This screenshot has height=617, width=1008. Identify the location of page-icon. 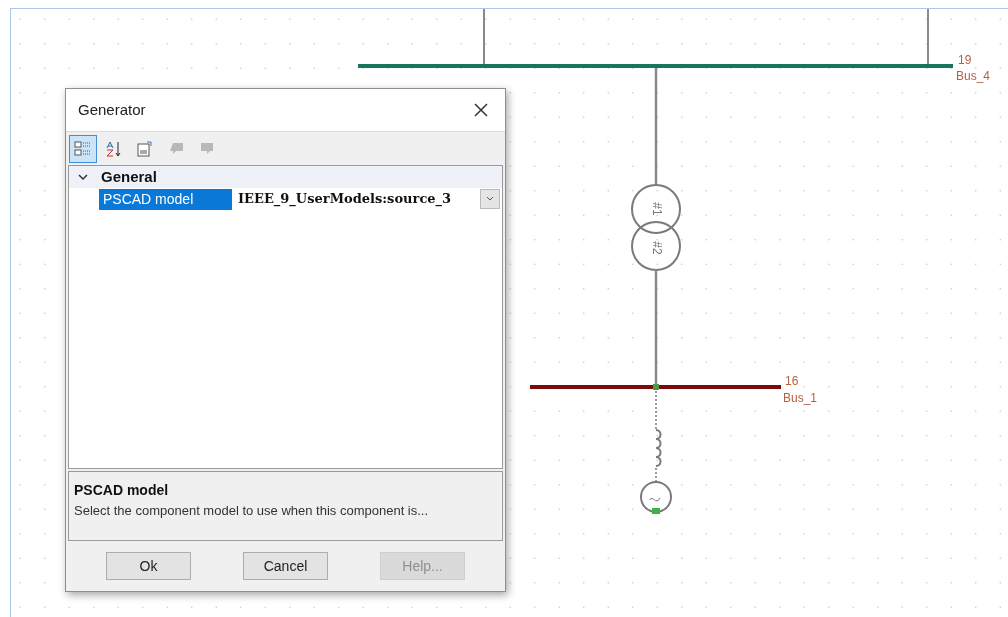
(145, 148).